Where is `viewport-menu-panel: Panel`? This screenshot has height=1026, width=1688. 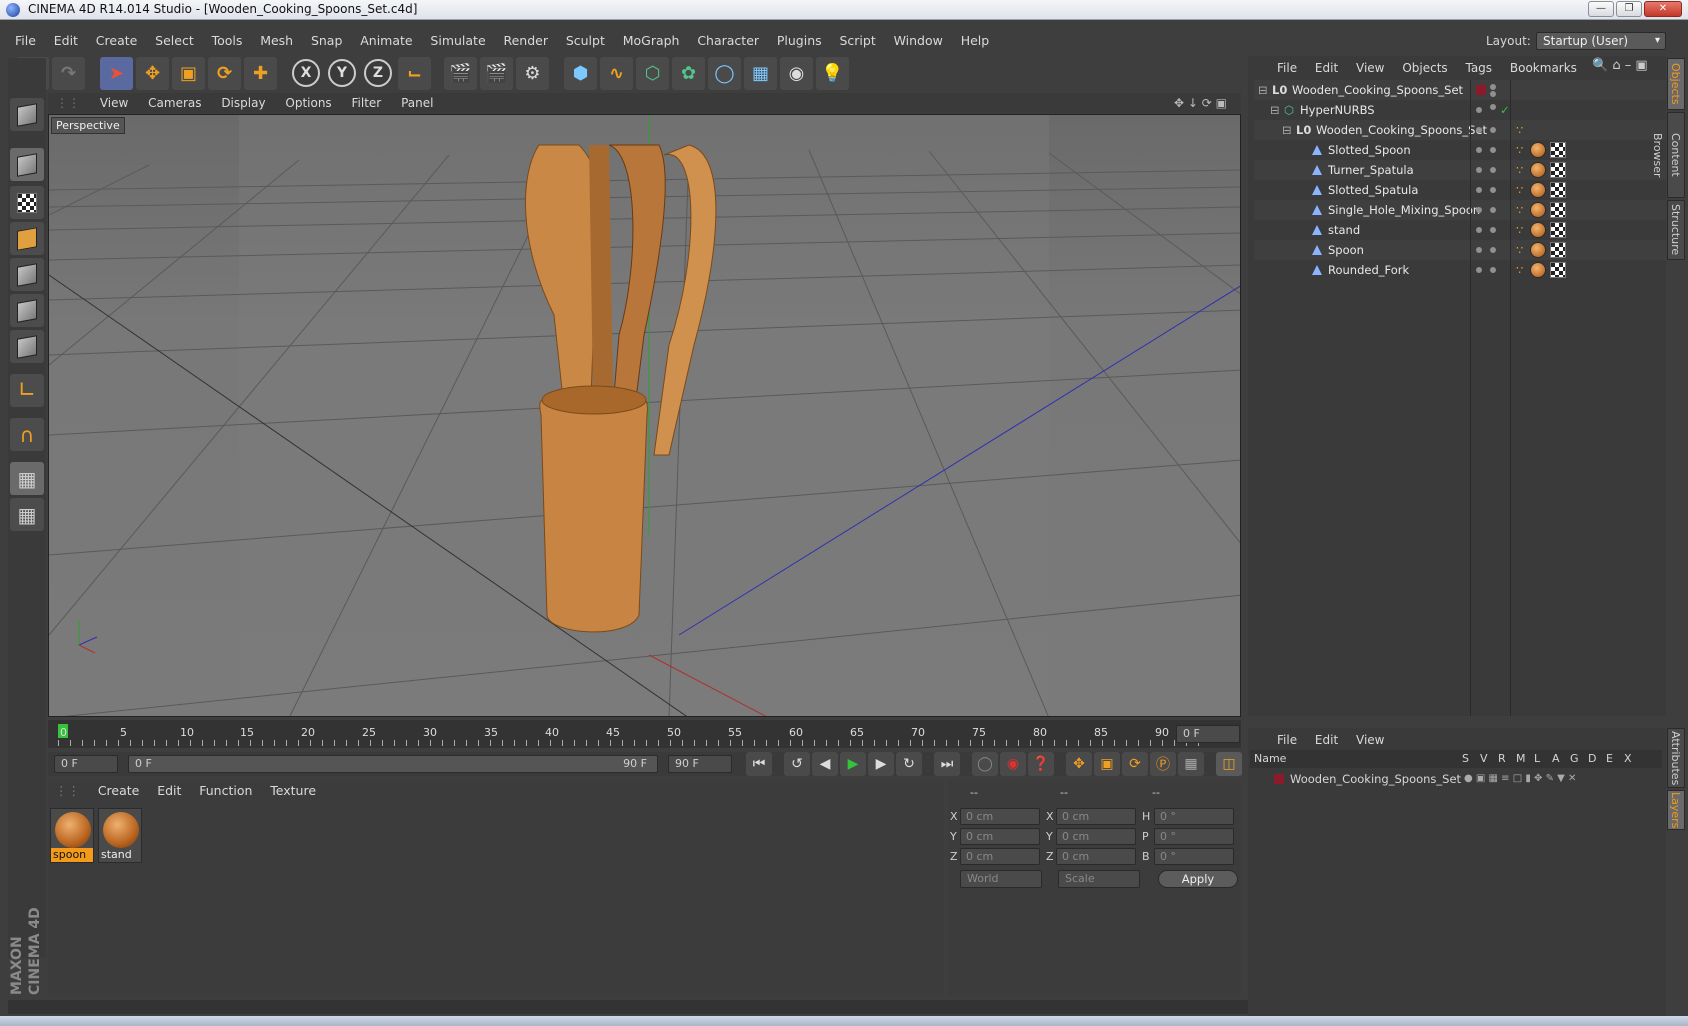 viewport-menu-panel: Panel is located at coordinates (417, 103).